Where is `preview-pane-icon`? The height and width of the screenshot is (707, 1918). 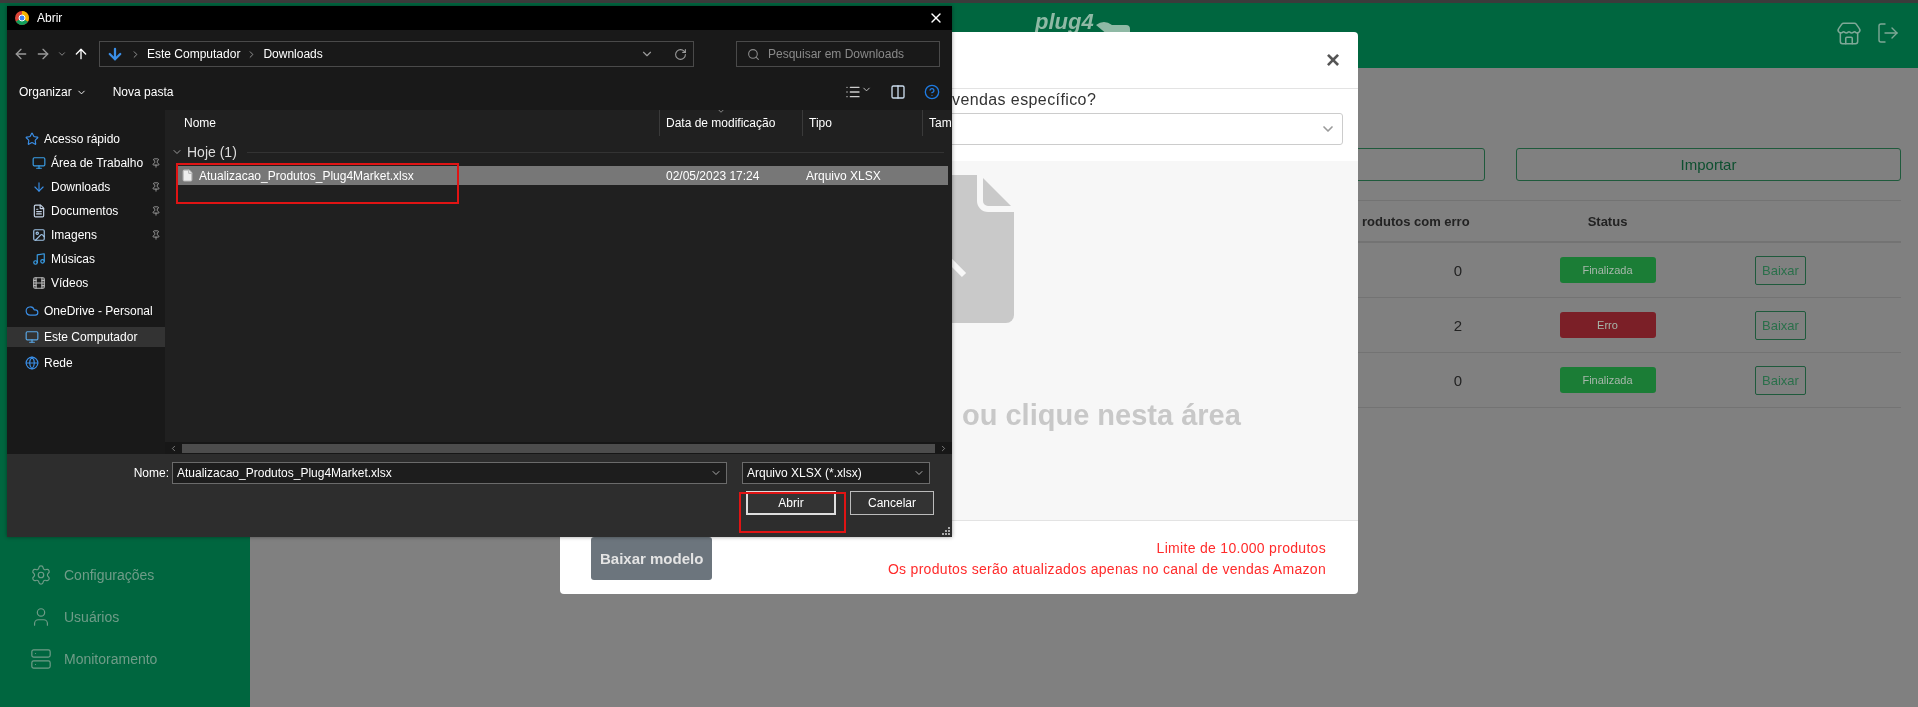
preview-pane-icon is located at coordinates (898, 92).